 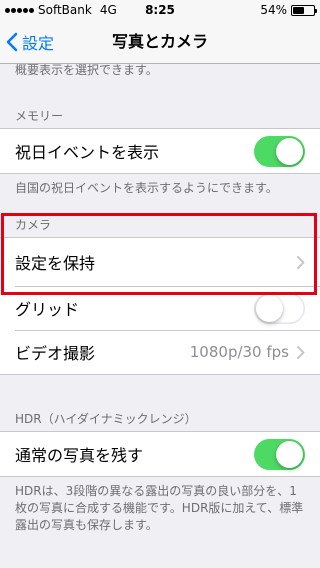 I want to click on back-button: 設定, so click(x=30, y=42).